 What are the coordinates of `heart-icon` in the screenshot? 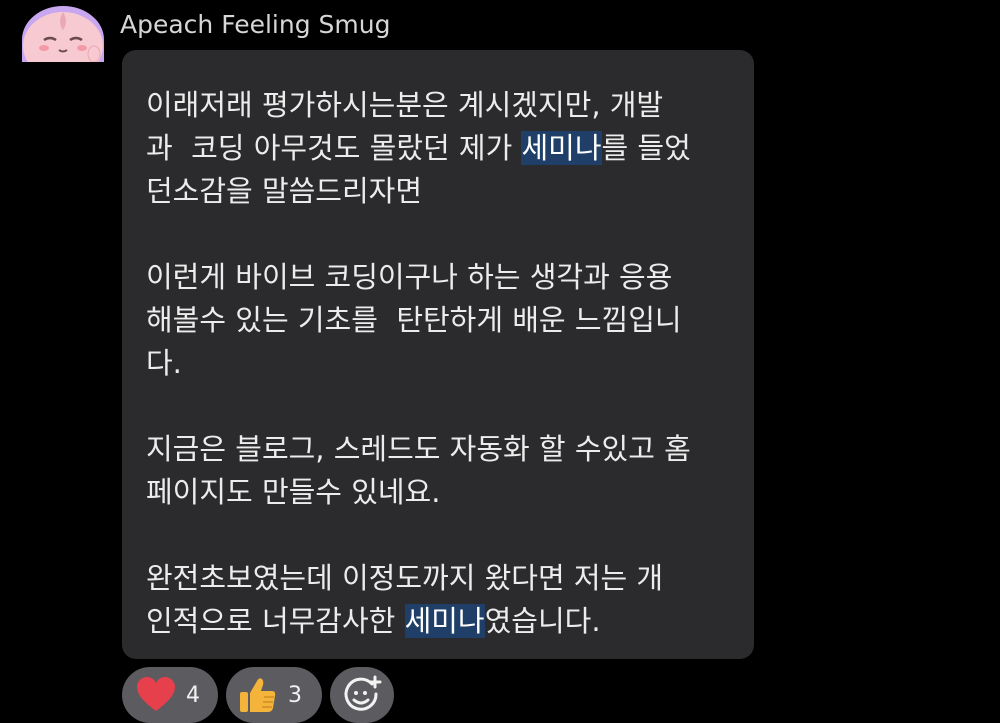 It's located at (156, 695).